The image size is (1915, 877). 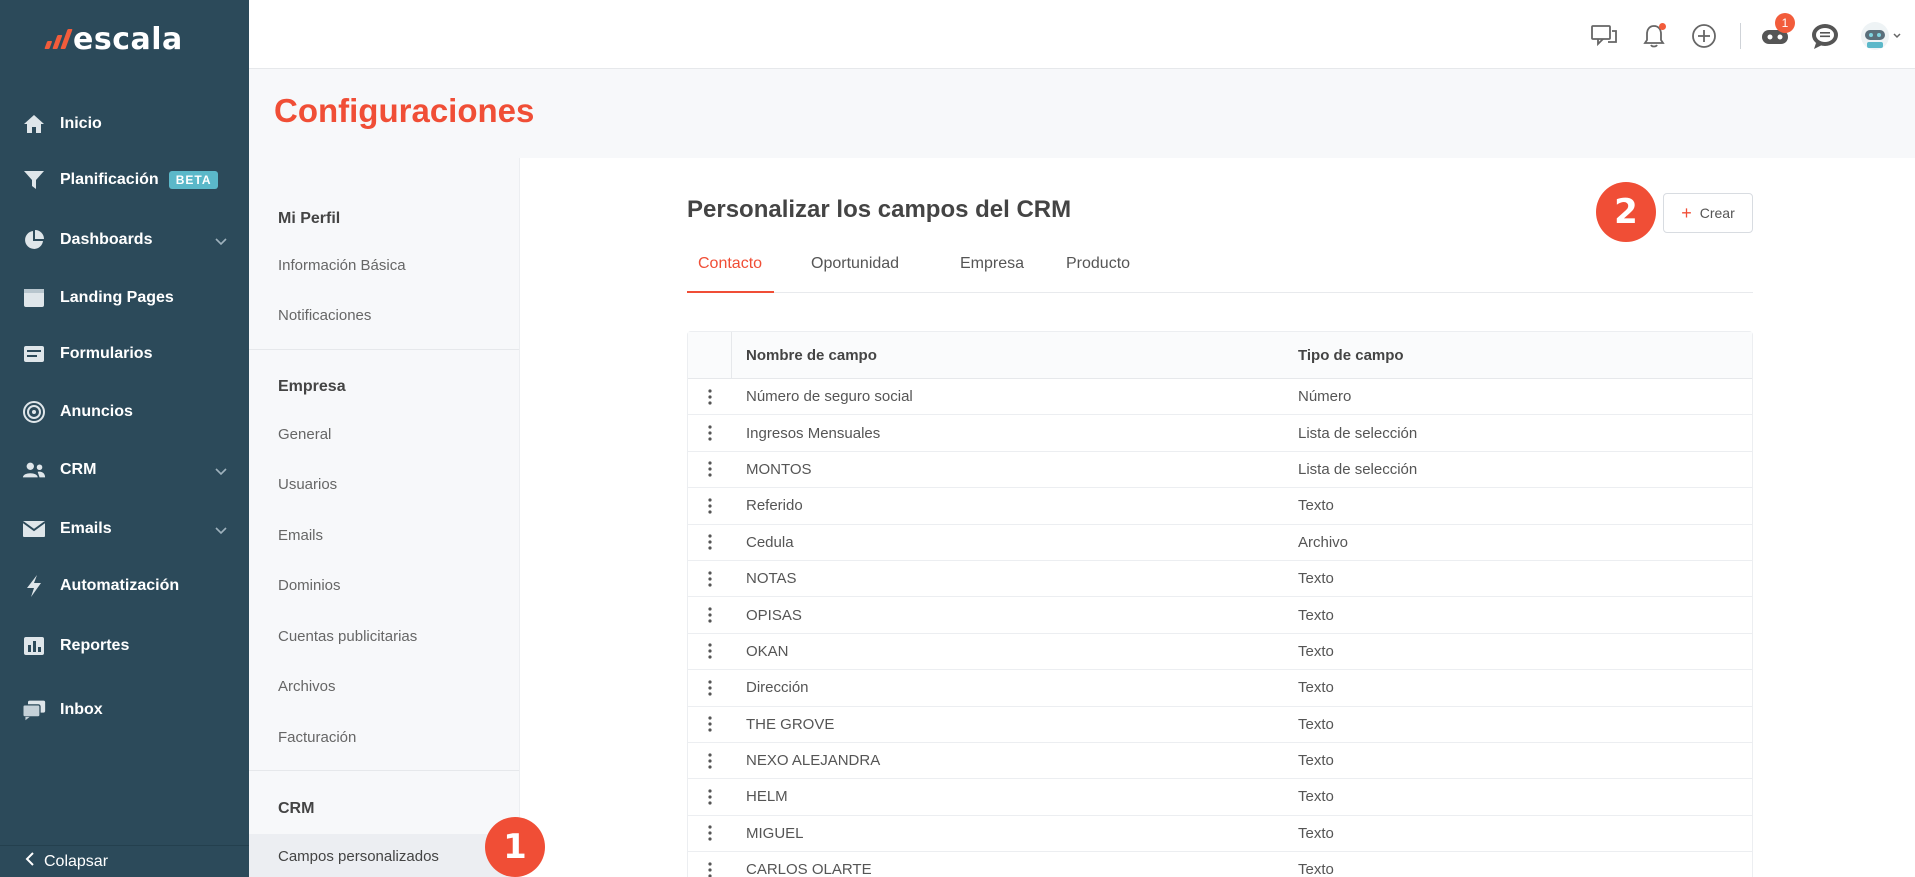 I want to click on table-row: MONTOS Lista de selección, so click(x=1220, y=470).